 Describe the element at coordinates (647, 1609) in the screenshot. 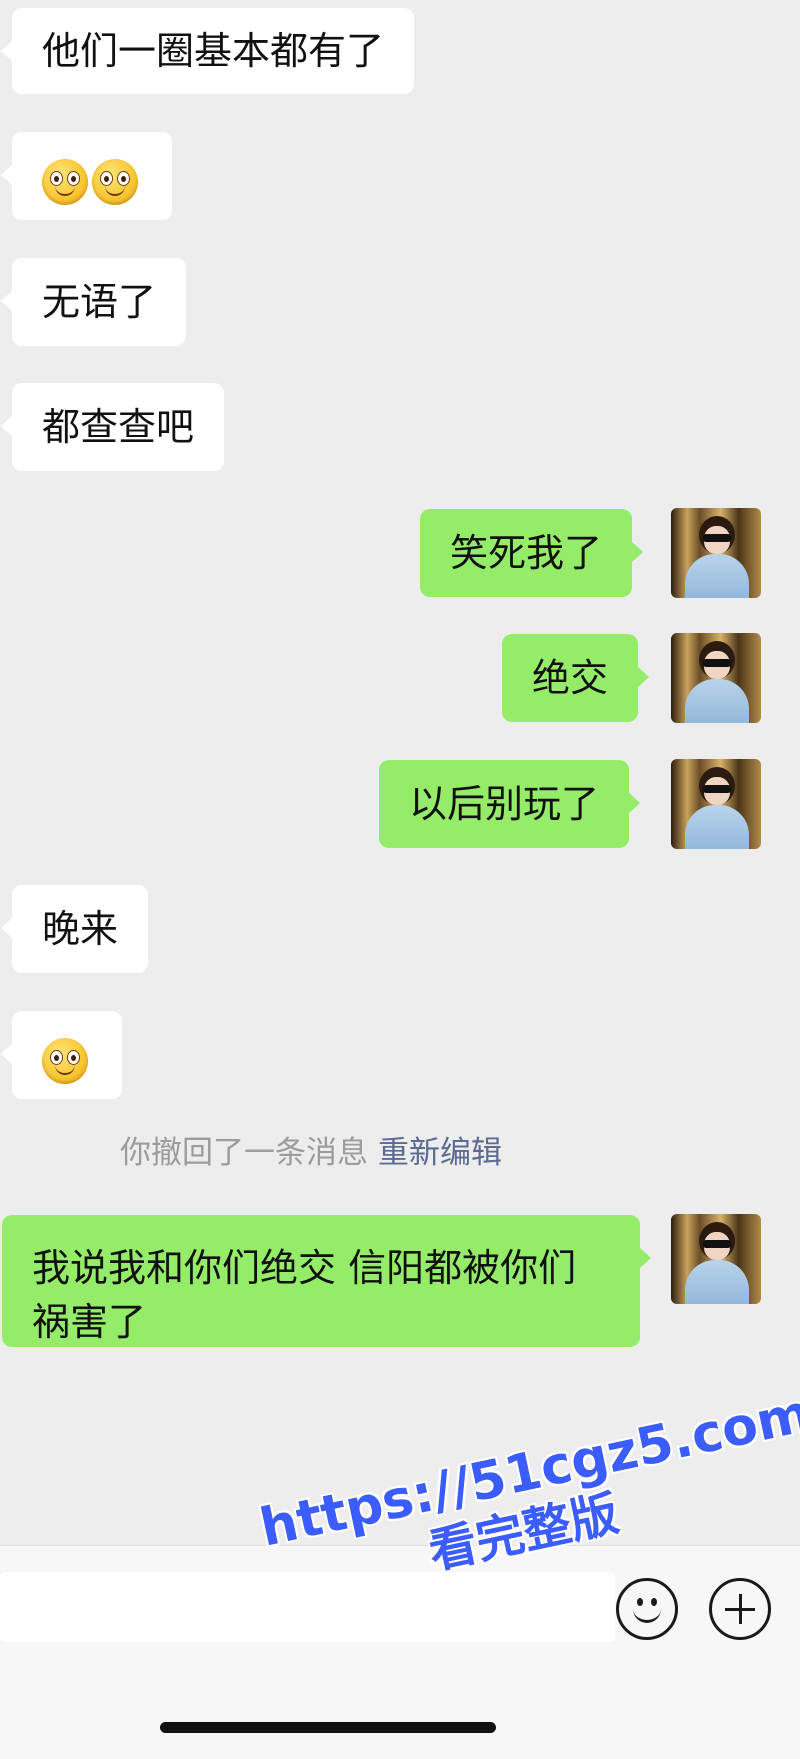

I see `smile-face-icon` at that location.